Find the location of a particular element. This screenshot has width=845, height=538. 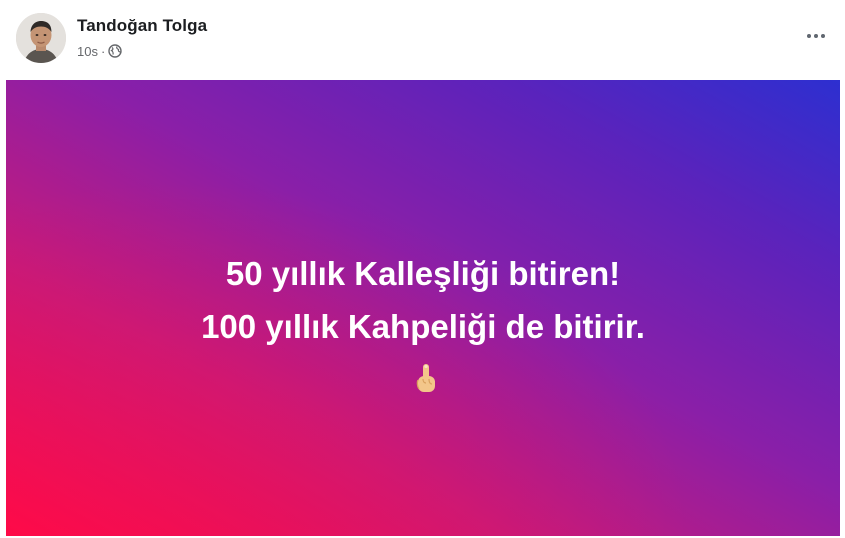

post-header: Tandoğan Tolga 10s · is located at coordinates (422, 40).